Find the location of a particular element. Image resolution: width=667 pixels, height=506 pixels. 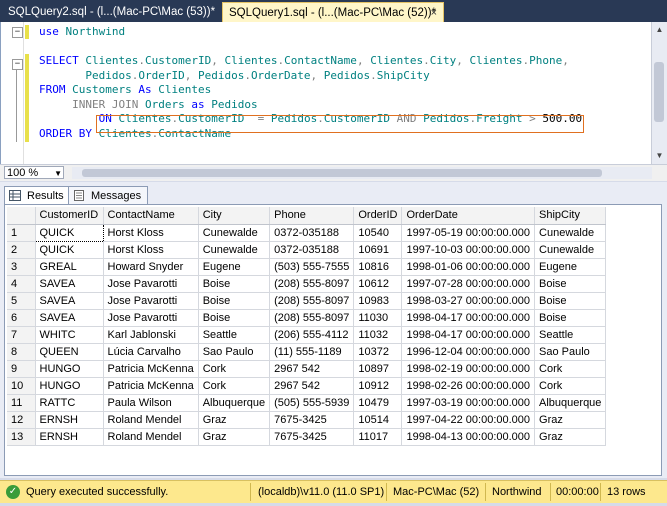

corner-cell is located at coordinates (21, 216).